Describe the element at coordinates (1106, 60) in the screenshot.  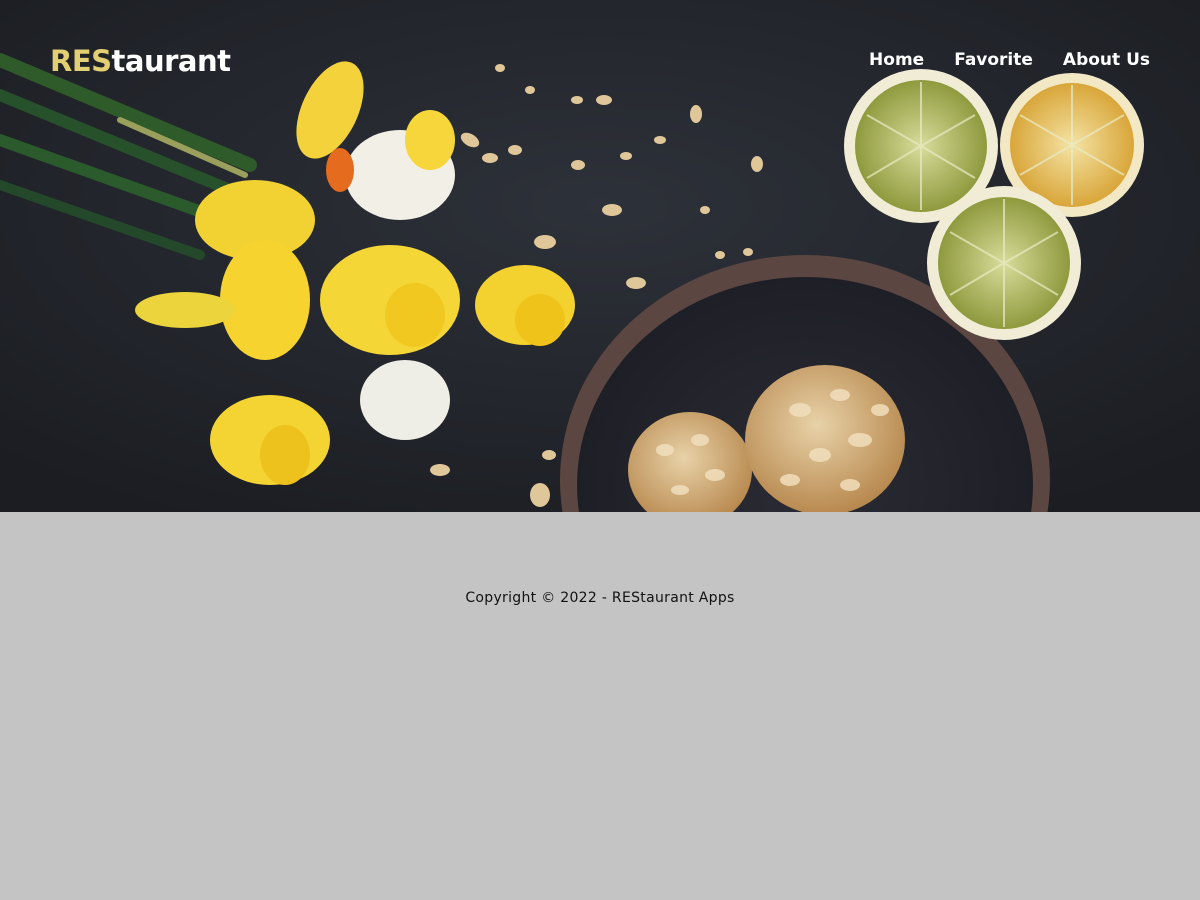
I see `nav-about-us: About Us` at that location.